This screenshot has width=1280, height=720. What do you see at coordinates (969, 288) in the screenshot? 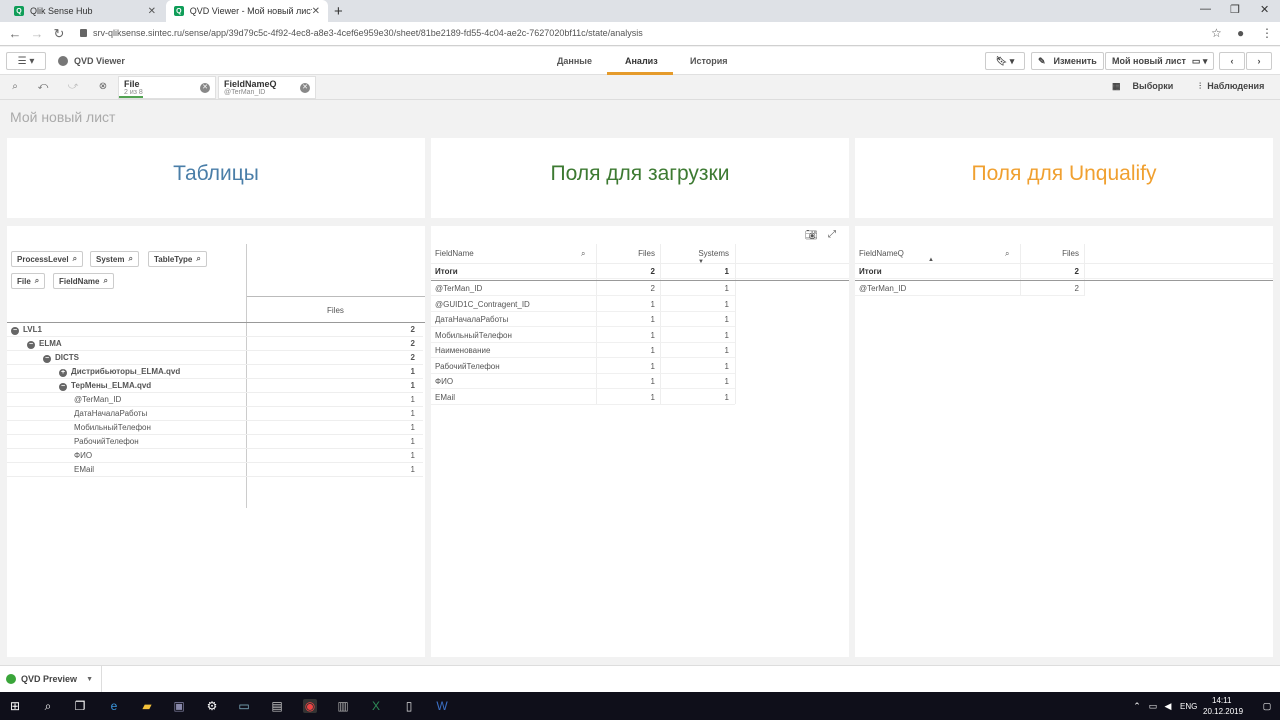
I see `table-row: @TerMan_ID 2` at bounding box center [969, 288].